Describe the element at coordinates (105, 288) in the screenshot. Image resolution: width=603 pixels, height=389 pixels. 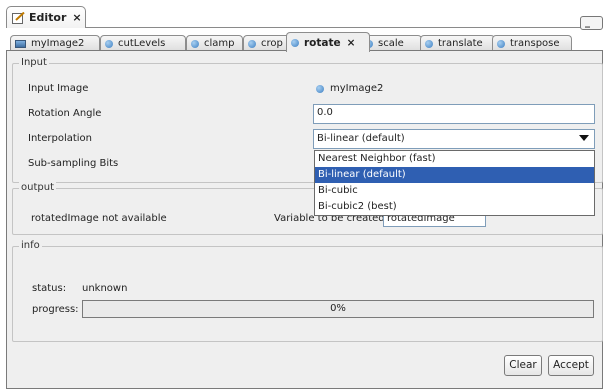
I see `status-value: unknown` at that location.